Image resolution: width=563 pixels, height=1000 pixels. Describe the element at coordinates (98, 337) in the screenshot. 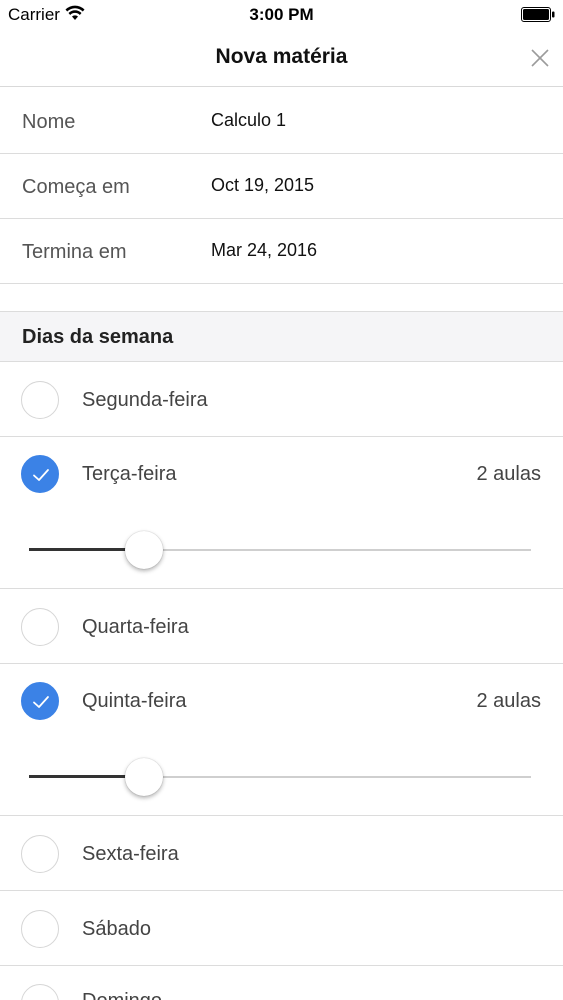

I see `section-title: Dias da semana` at that location.